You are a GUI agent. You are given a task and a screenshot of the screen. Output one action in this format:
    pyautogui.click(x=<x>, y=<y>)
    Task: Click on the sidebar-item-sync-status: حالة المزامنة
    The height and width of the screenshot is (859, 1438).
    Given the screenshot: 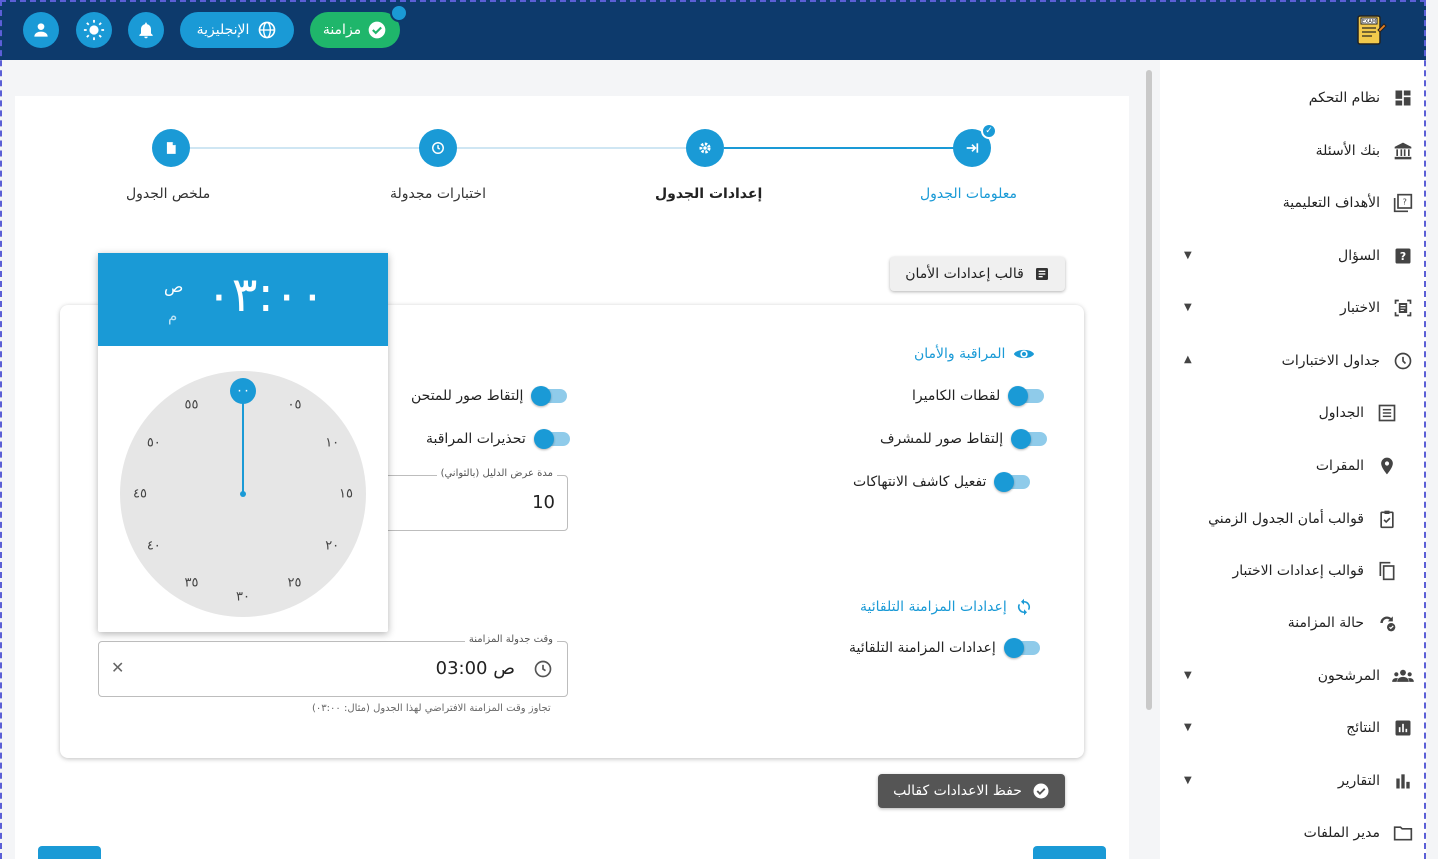 What is the action you would take?
    pyautogui.click(x=1343, y=623)
    